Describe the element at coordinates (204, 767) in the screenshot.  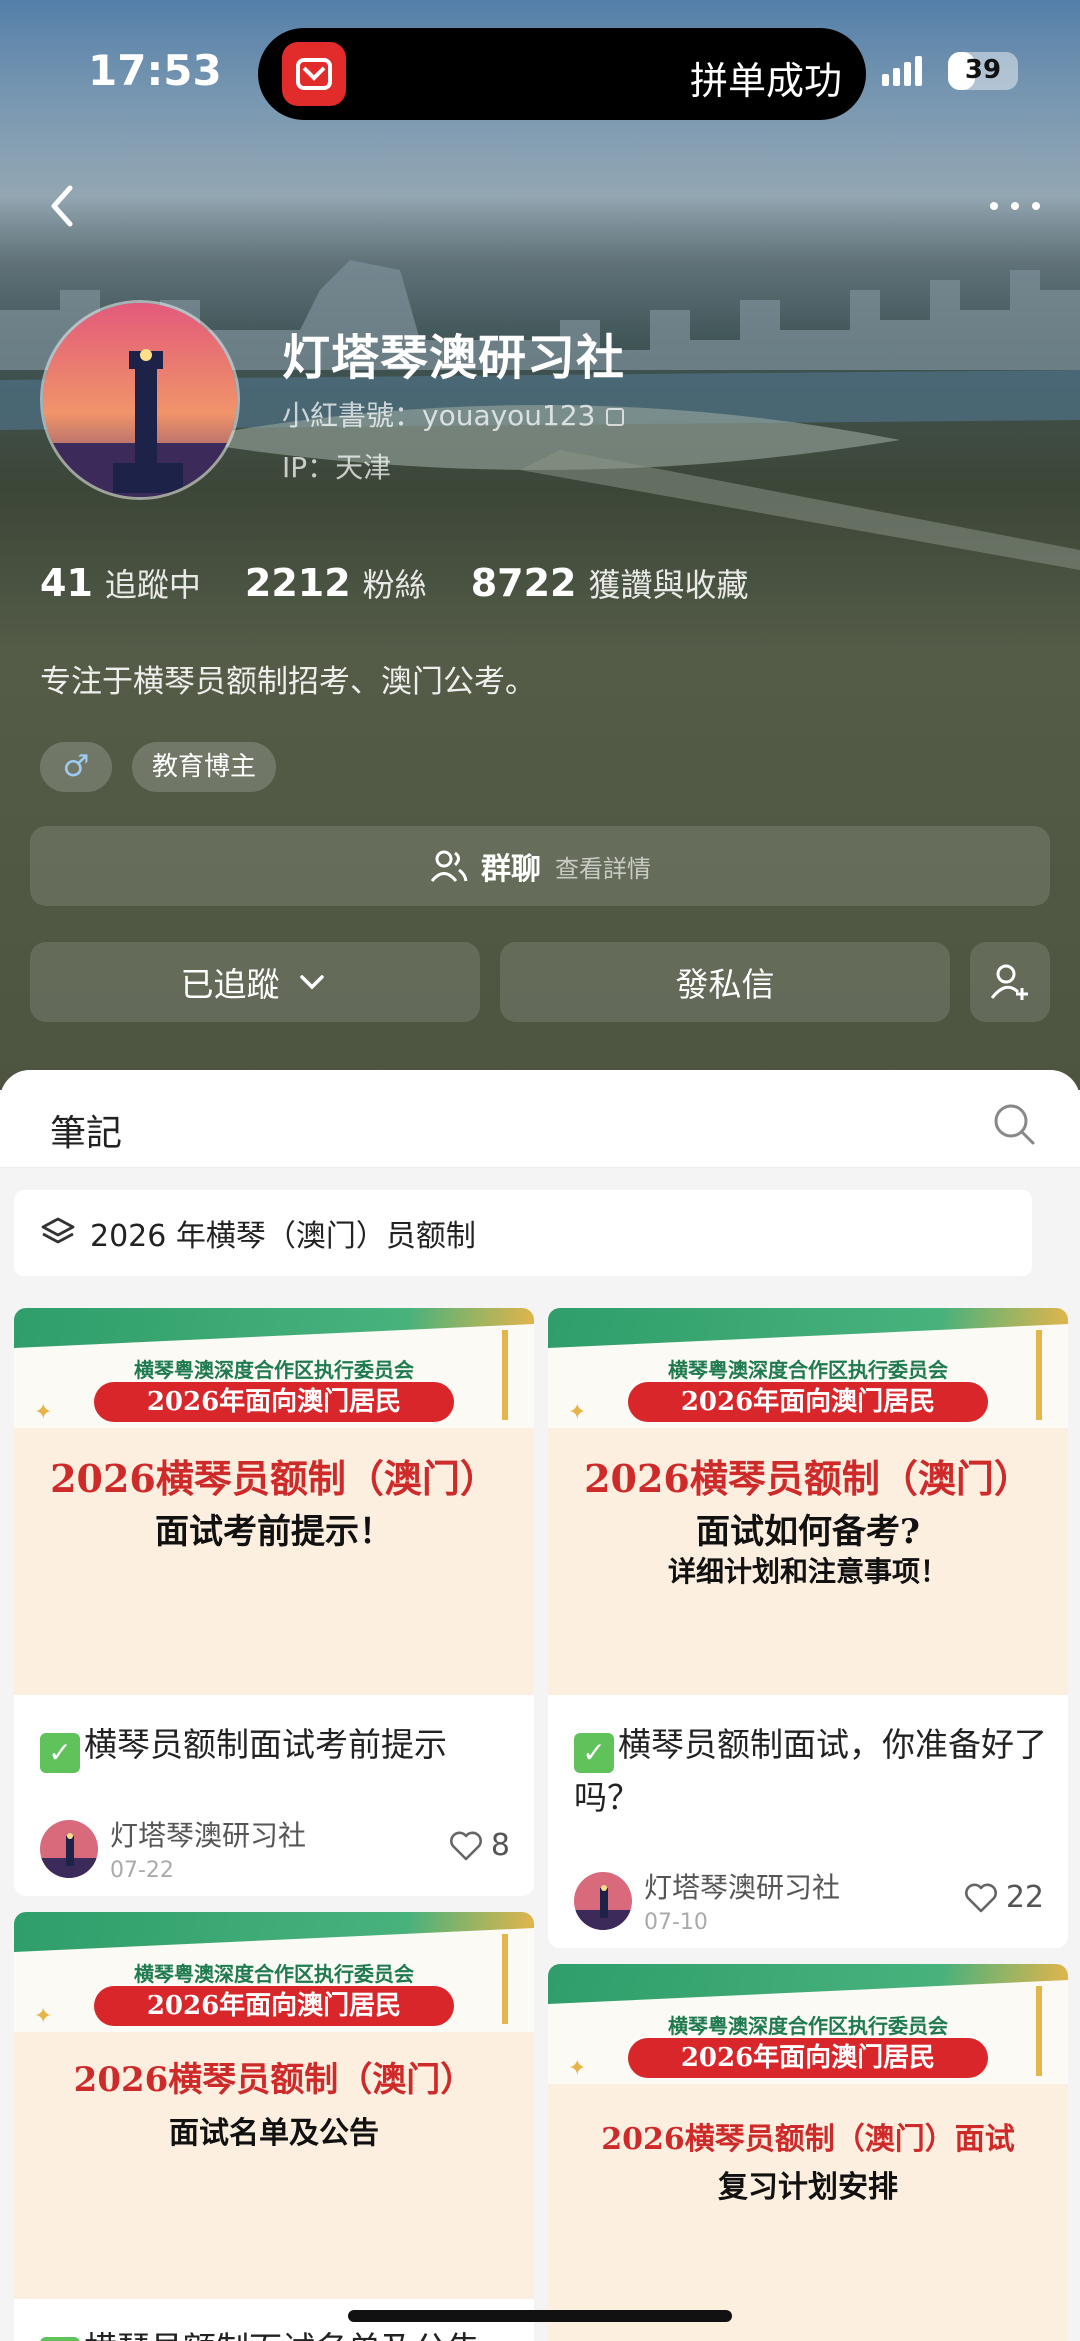
I see `role-tag: 教育博主` at that location.